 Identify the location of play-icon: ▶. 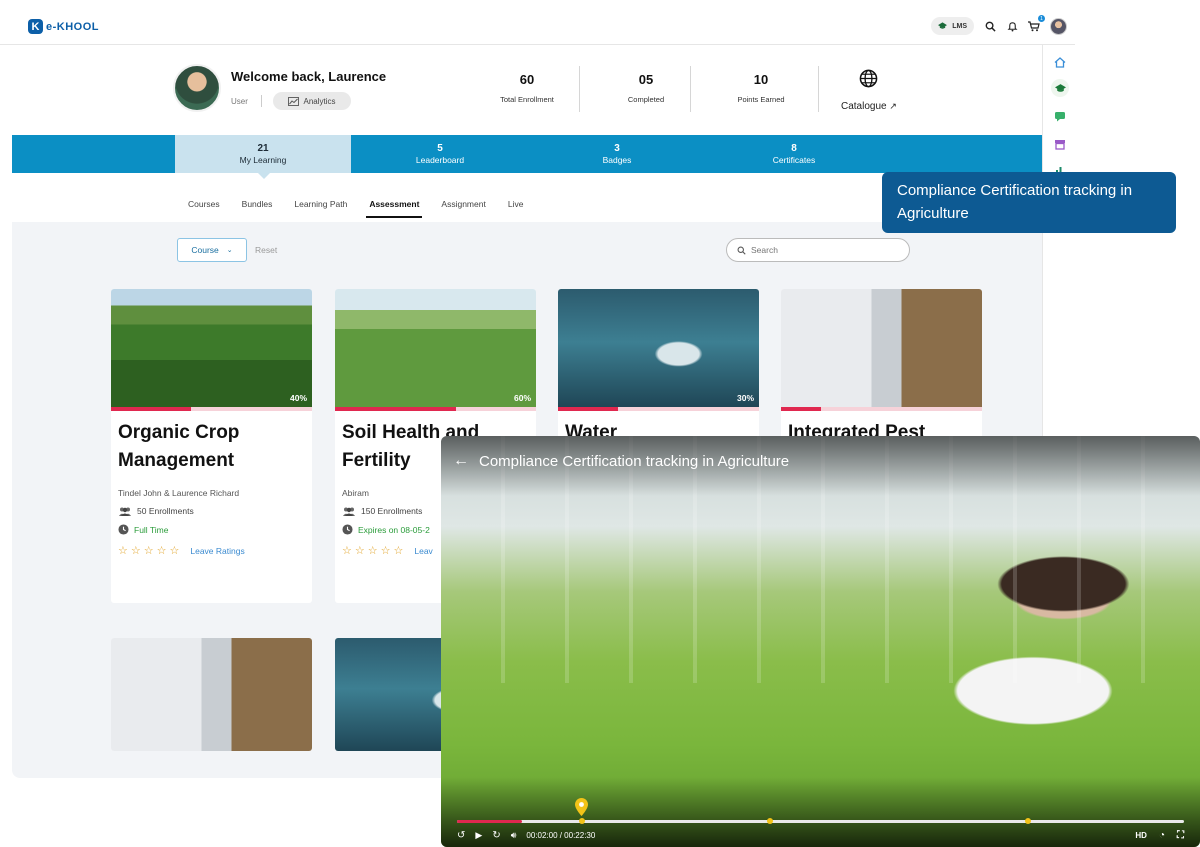
(478, 835).